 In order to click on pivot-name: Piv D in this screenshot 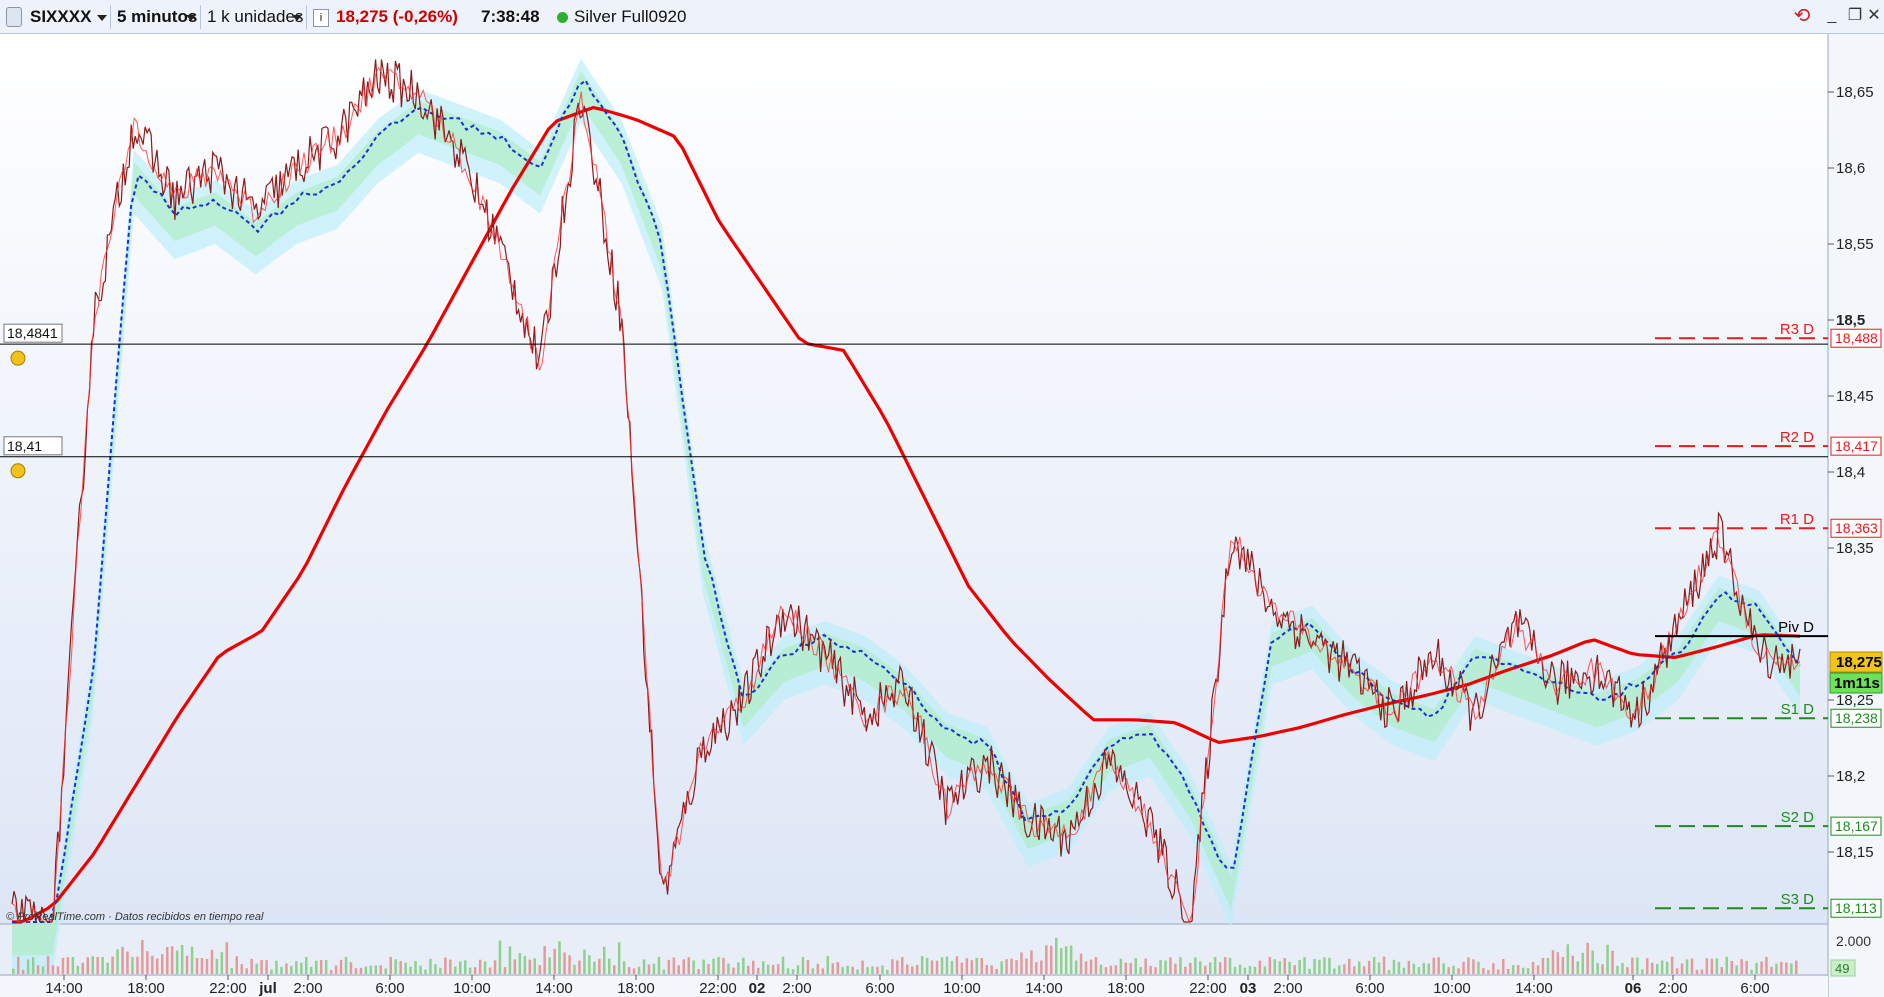, I will do `click(1796, 627)`.